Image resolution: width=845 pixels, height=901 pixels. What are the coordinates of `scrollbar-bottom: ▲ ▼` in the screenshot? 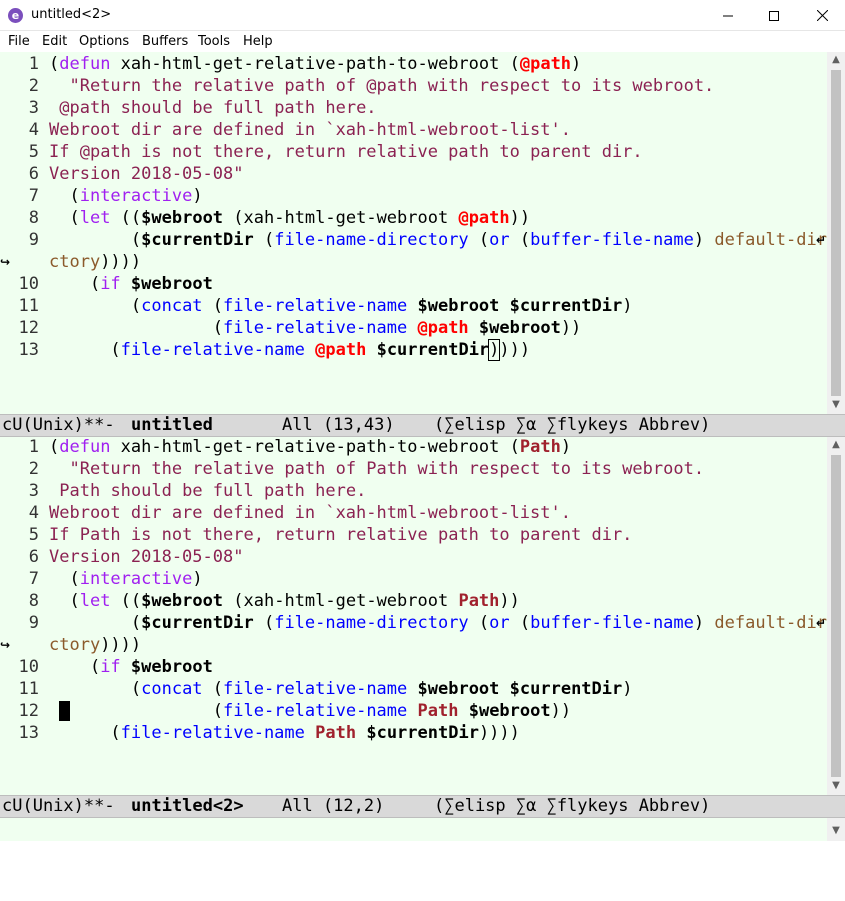 It's located at (836, 616).